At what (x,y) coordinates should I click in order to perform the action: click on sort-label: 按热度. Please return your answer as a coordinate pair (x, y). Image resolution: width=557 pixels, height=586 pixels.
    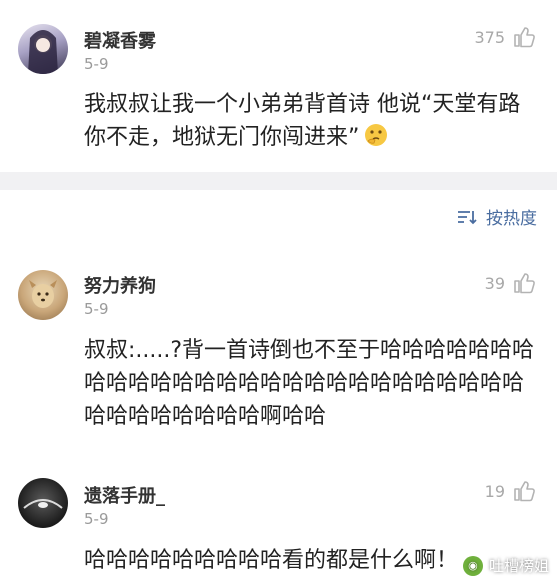
    Looking at the image, I should click on (511, 219).